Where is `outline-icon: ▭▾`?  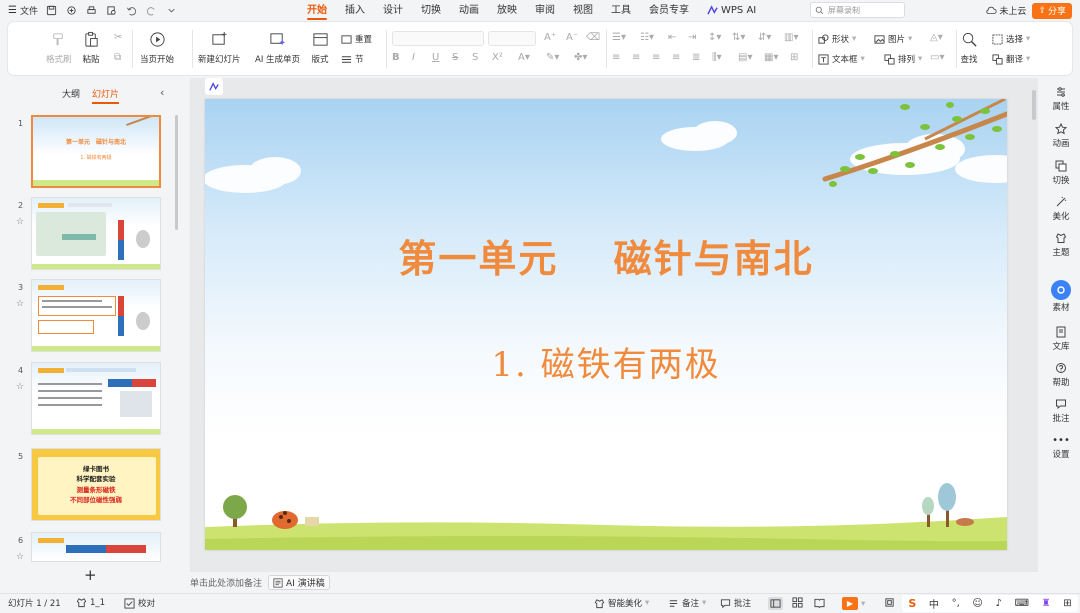 outline-icon: ▭▾ is located at coordinates (937, 57).